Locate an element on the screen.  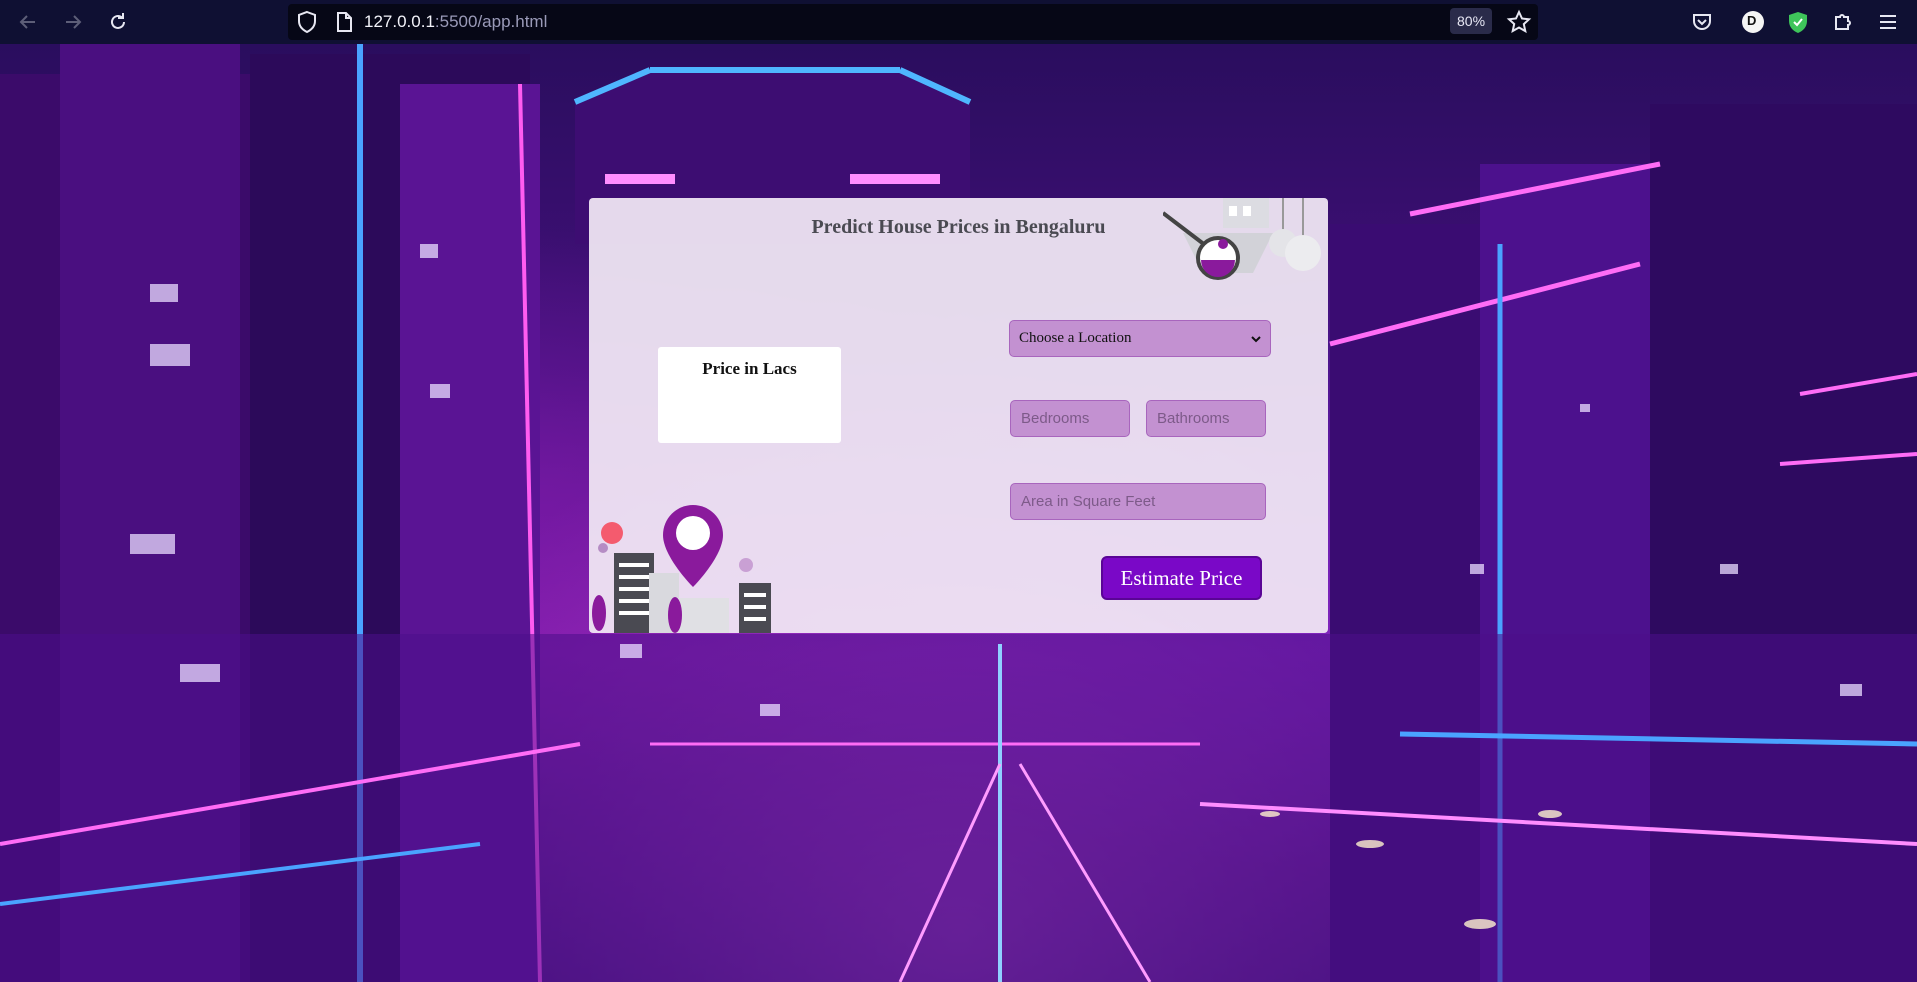
price-result-label: Price in Lacs is located at coordinates (749, 368).